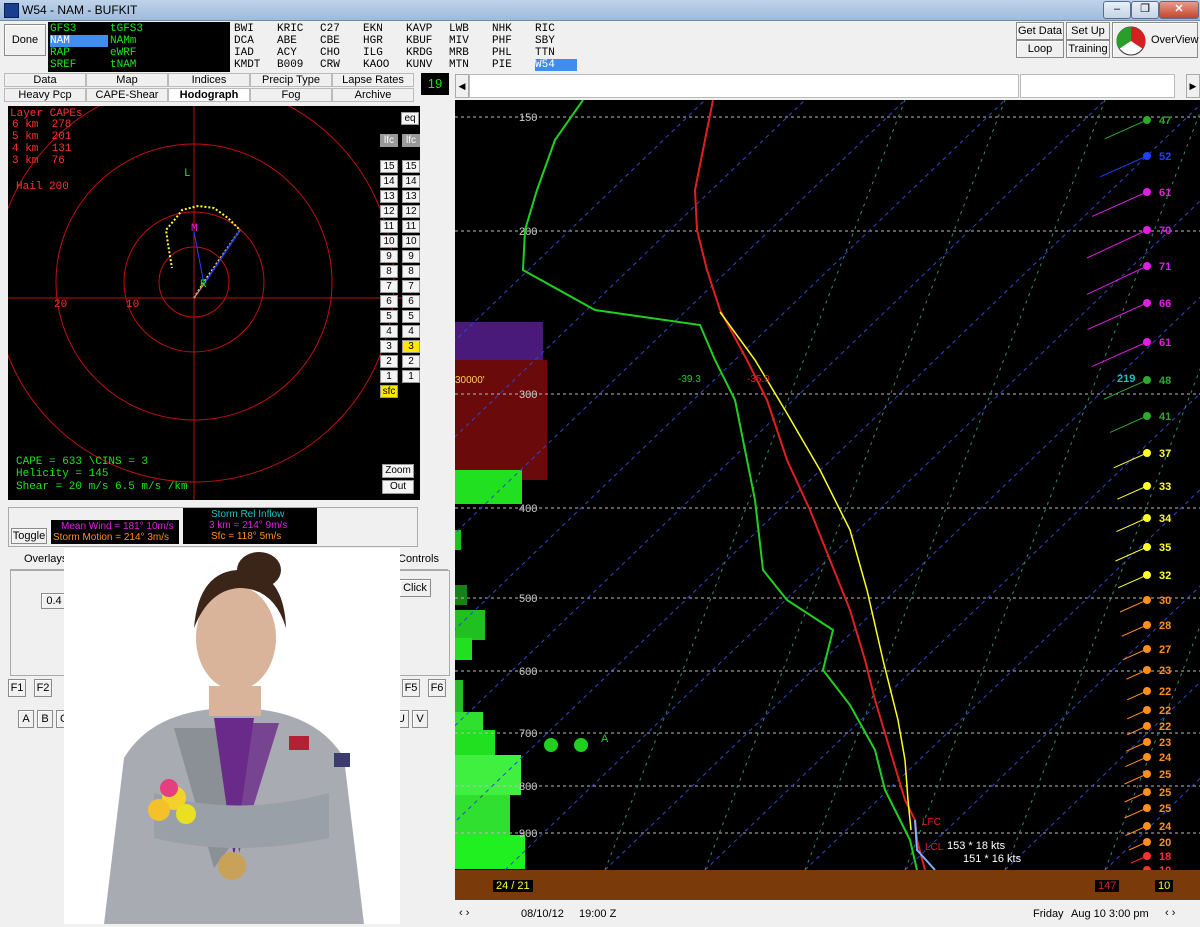 Image resolution: width=1200 pixels, height=927 pixels. I want to click on station-kunv: KUNV, so click(427, 65).